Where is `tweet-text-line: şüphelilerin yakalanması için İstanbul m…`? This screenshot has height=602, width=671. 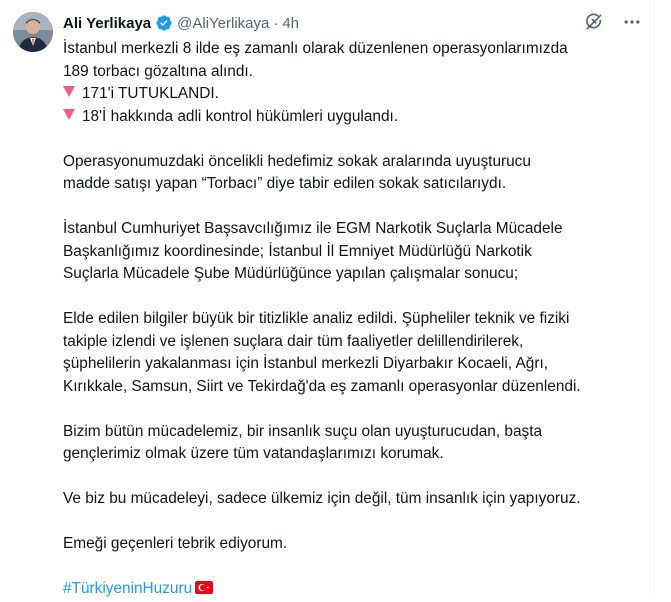 tweet-text-line: şüphelilerin yakalanması için İstanbul m… is located at coordinates (306, 363).